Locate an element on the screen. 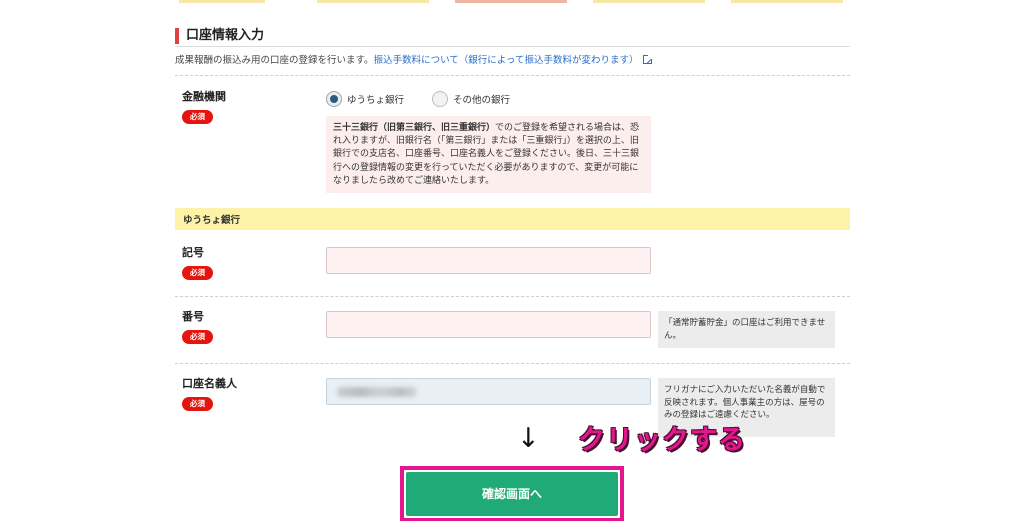 This screenshot has height=521, width=1024. section-header: 口座情報入力 is located at coordinates (512, 37).